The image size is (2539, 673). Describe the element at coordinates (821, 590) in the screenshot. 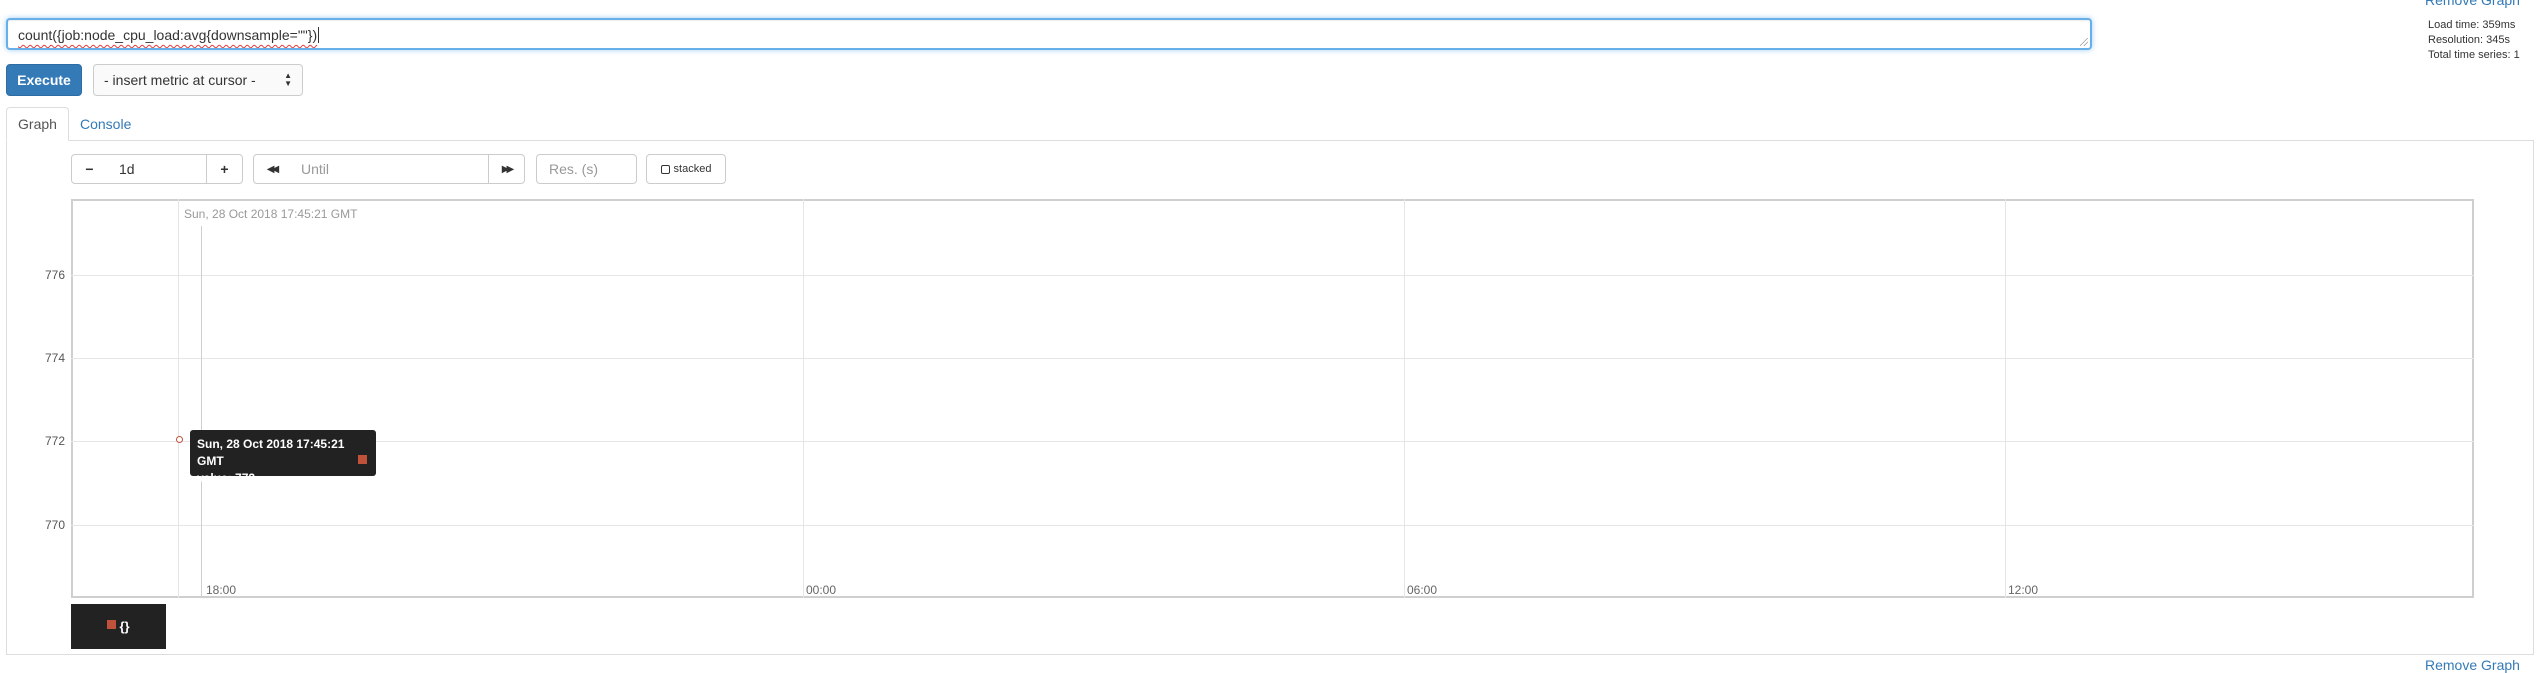

I see `x-tick-label: 00:00` at that location.